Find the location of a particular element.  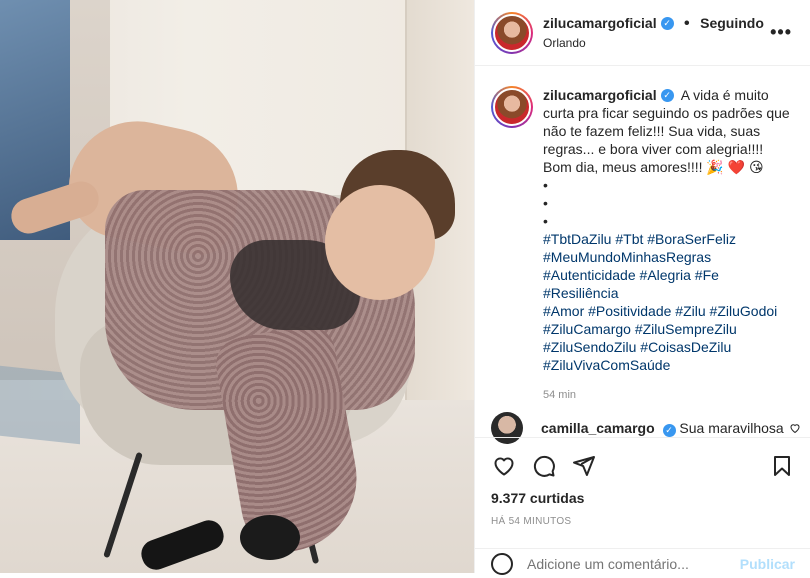

hashtag-link: #Positividade is located at coordinates (629, 311).